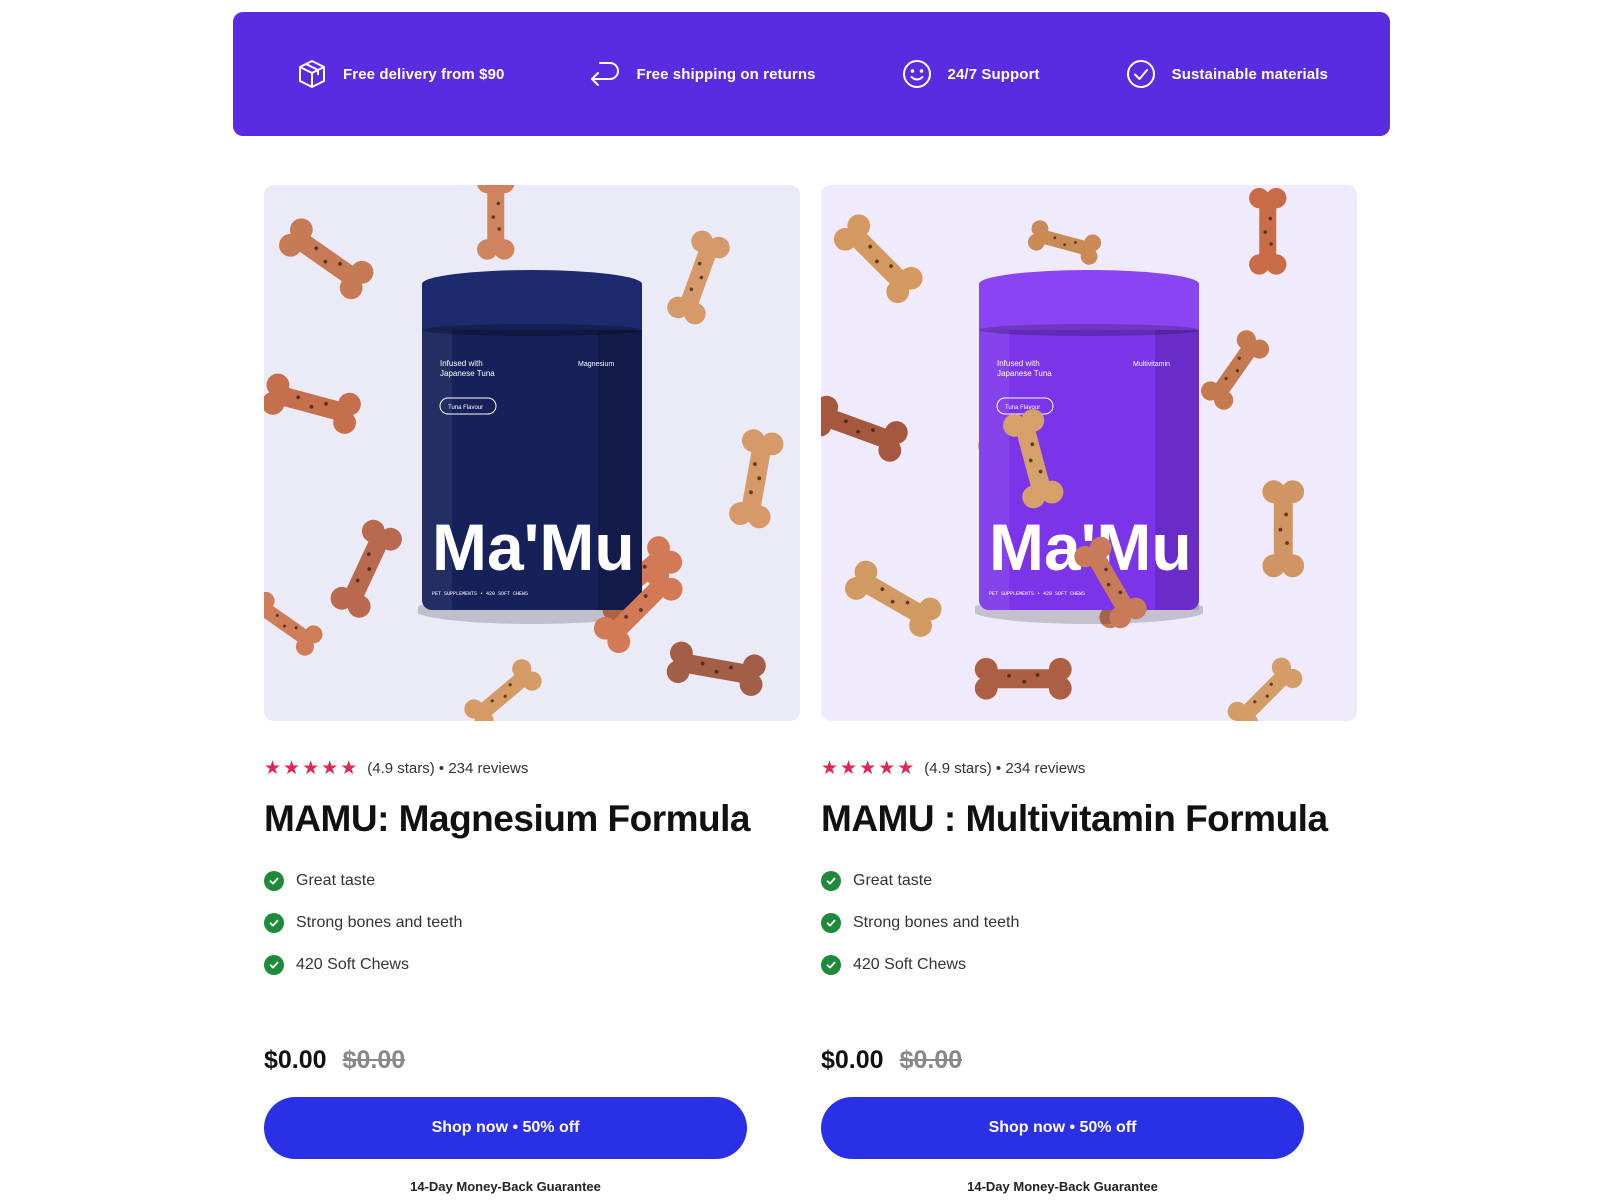 The image size is (1600, 1200). I want to click on benefit-label: Free shipping on returns, so click(726, 74).